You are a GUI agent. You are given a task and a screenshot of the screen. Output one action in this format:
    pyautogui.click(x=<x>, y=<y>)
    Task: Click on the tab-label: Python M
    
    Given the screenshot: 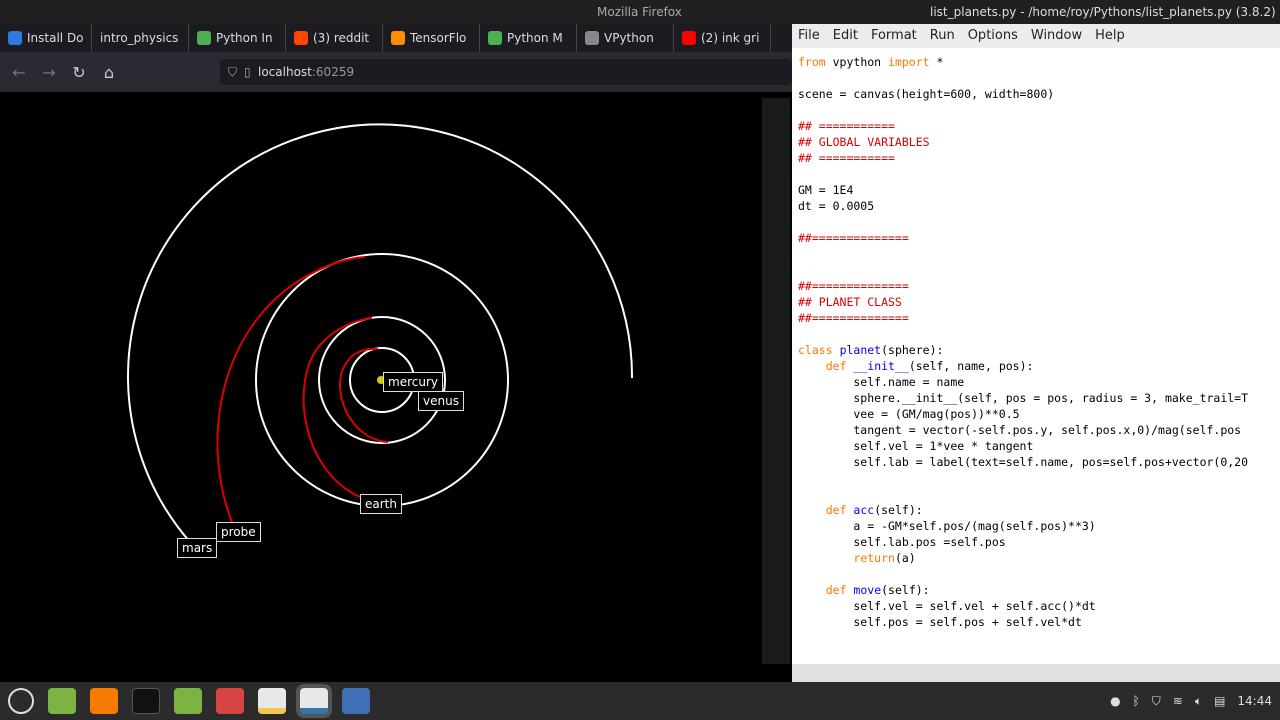 What is the action you would take?
    pyautogui.click(x=535, y=38)
    